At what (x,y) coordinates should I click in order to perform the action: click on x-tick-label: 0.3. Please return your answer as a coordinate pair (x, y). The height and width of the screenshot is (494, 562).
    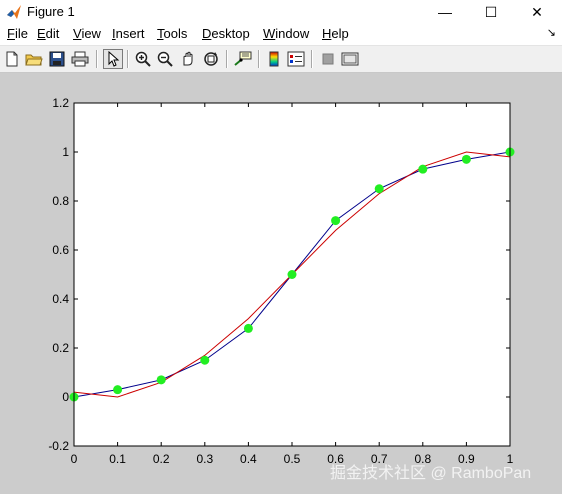
    Looking at the image, I should click on (204, 459).